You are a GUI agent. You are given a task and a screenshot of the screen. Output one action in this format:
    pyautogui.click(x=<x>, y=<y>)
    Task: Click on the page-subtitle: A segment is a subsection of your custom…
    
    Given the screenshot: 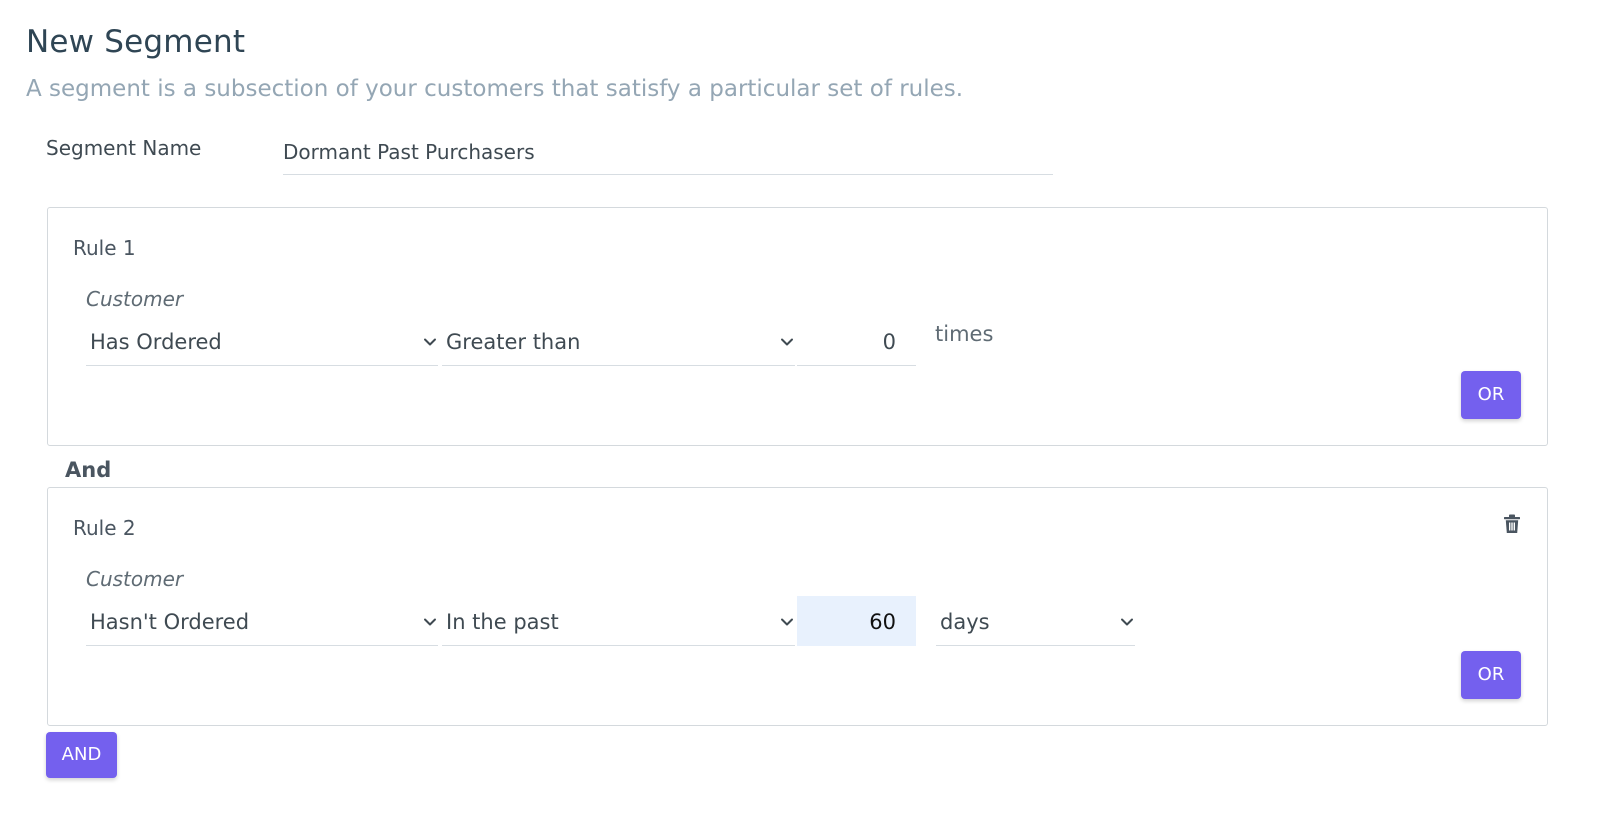 What is the action you would take?
    pyautogui.click(x=495, y=89)
    